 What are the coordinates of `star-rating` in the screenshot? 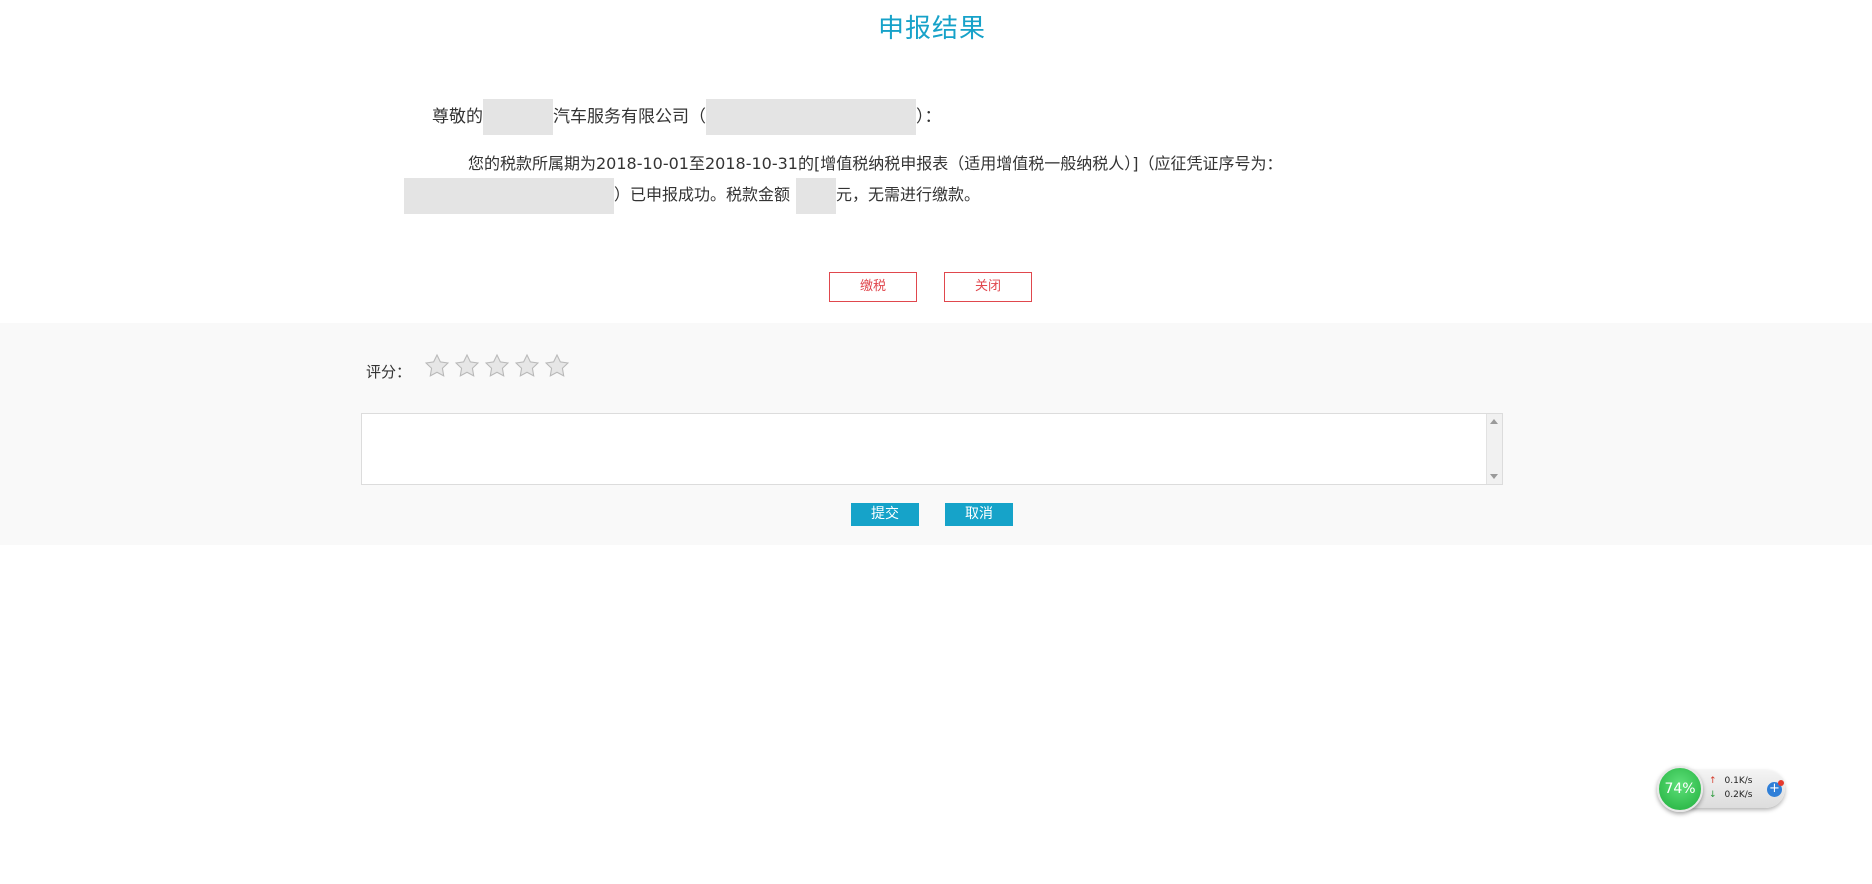 It's located at (497, 366).